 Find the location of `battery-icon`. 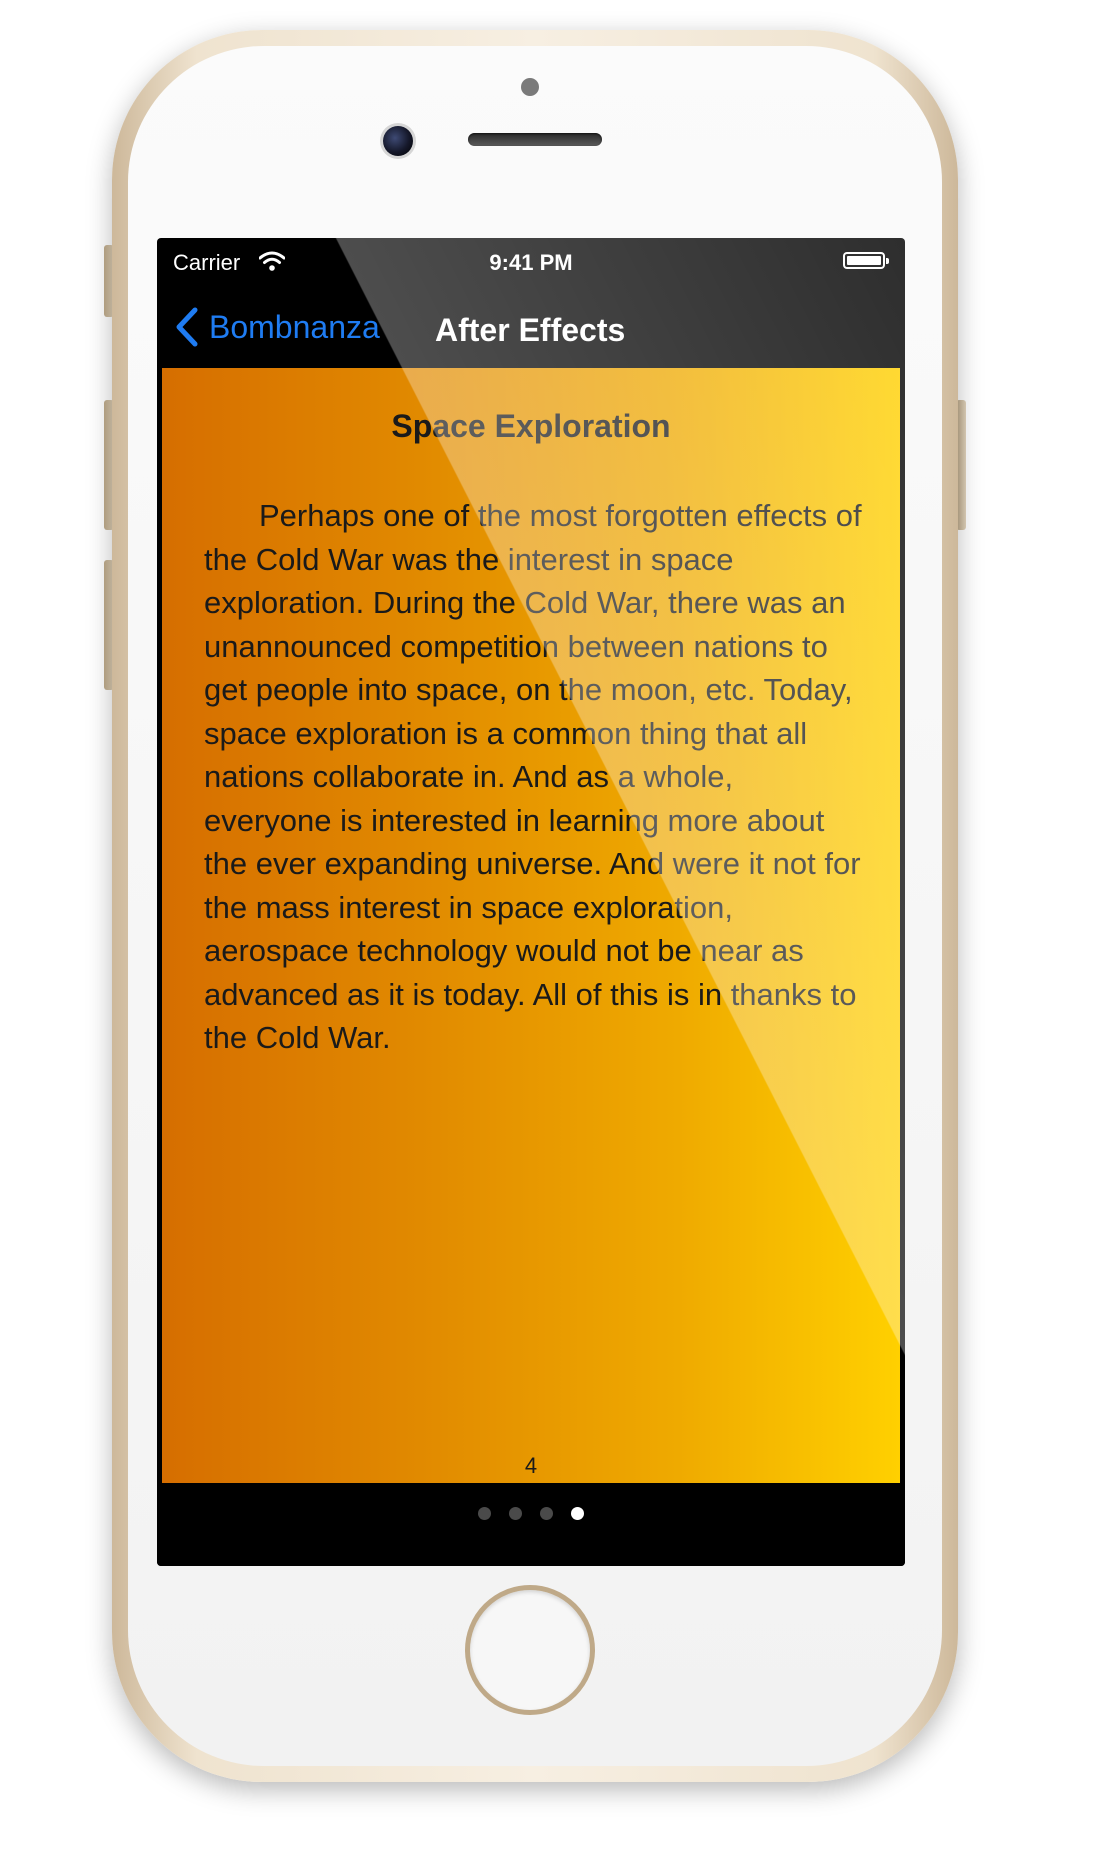

battery-icon is located at coordinates (866, 260).